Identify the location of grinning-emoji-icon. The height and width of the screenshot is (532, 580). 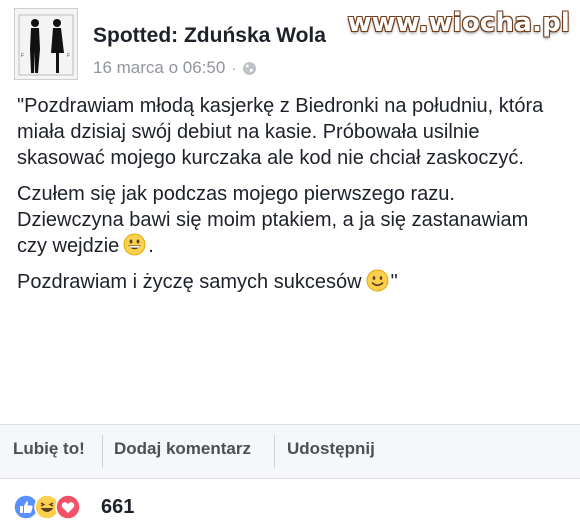
(134, 244).